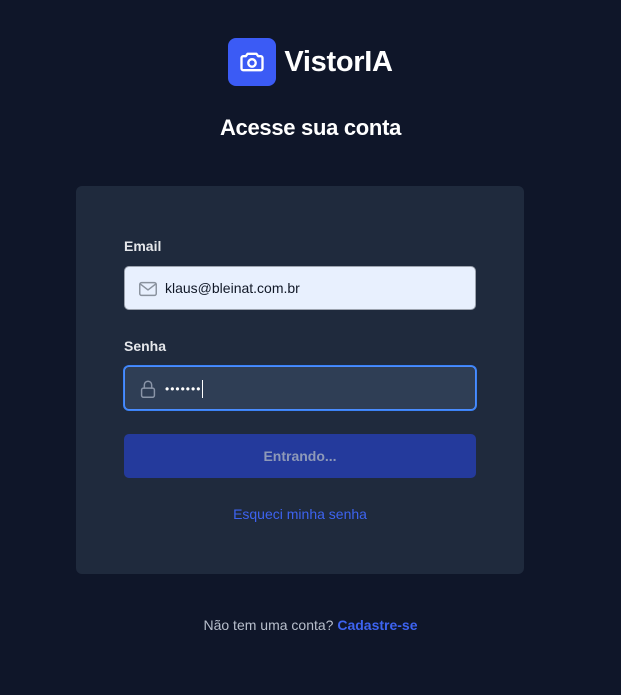 Image resolution: width=621 pixels, height=695 pixels. I want to click on camera-icon, so click(252, 62).